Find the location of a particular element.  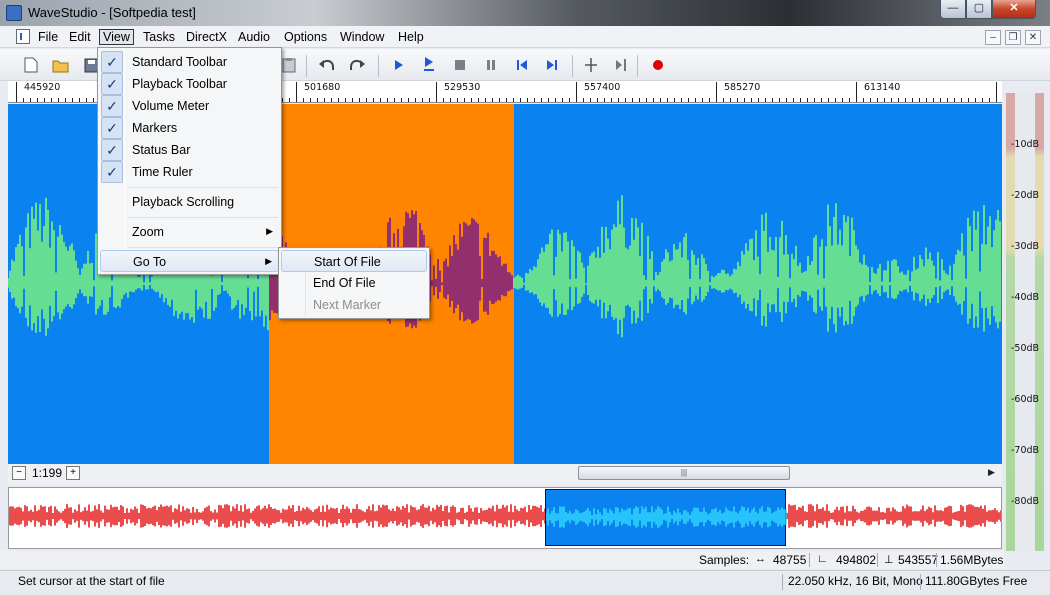

mdi-close-button: ✕ is located at coordinates (1033, 37).